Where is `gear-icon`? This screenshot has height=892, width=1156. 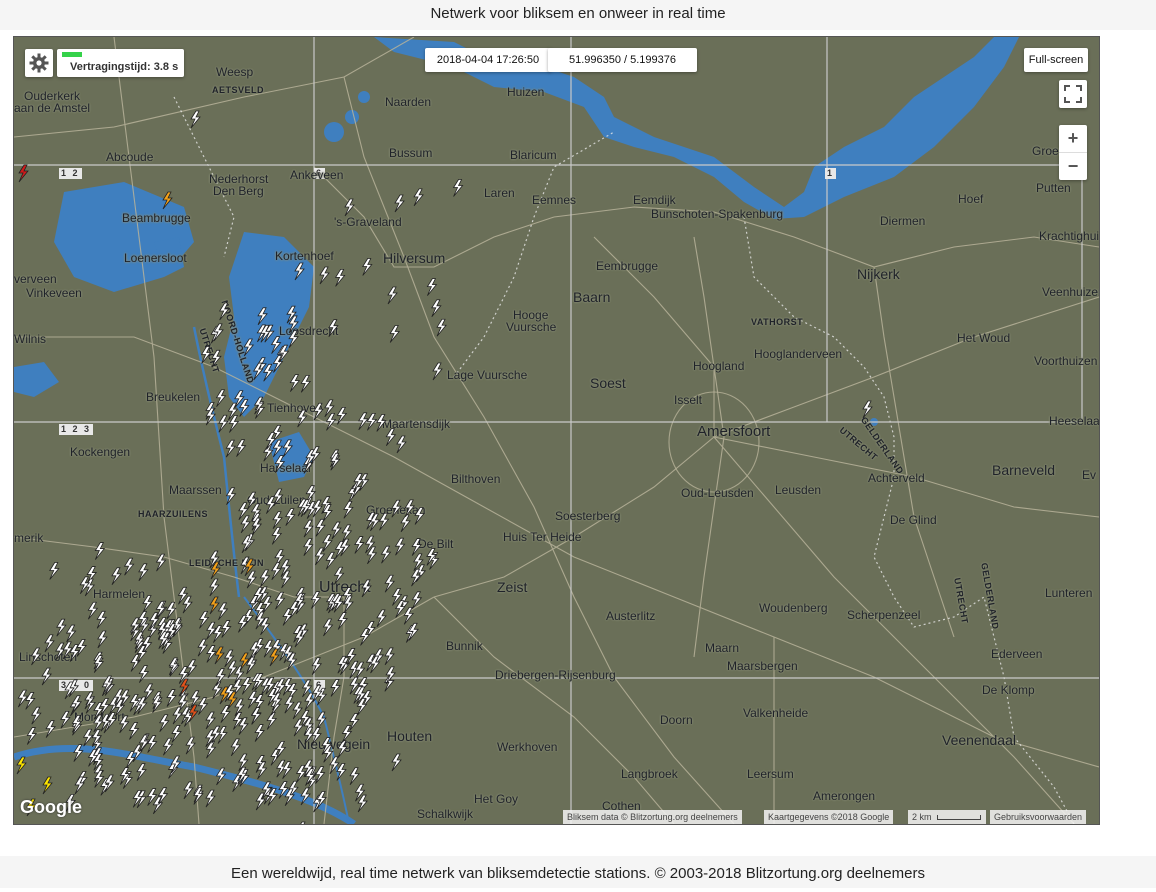 gear-icon is located at coordinates (39, 63).